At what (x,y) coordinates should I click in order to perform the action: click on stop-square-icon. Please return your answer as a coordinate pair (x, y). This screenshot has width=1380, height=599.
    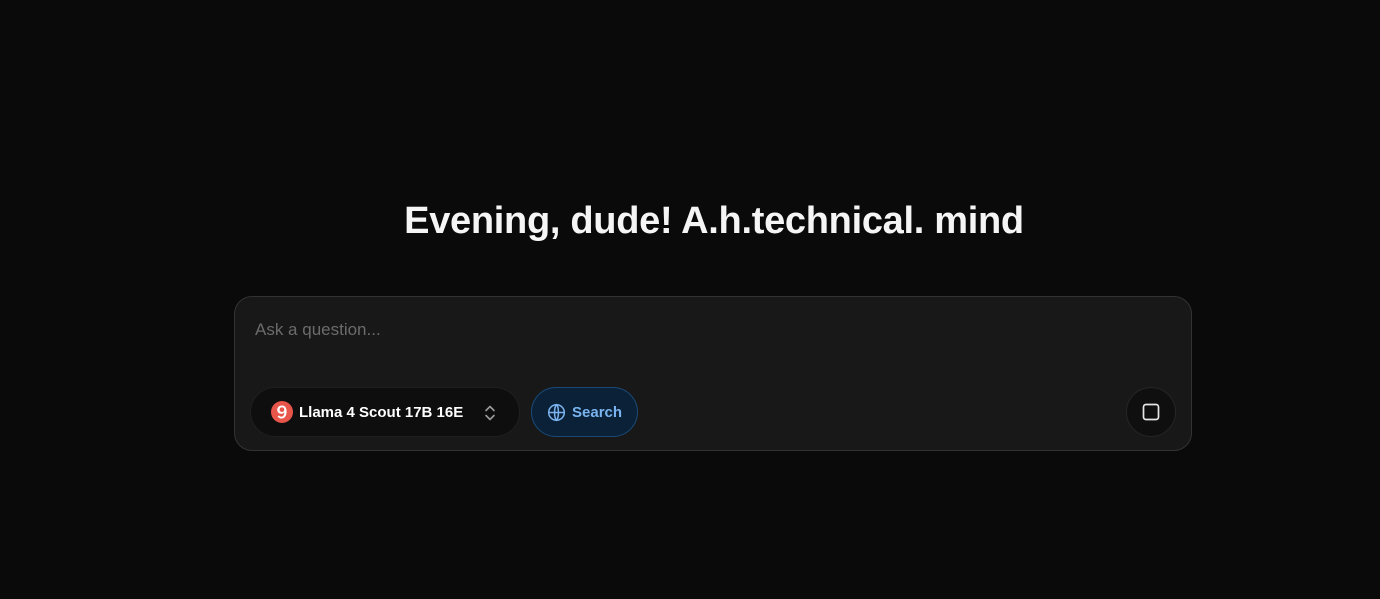
    Looking at the image, I should click on (1151, 412).